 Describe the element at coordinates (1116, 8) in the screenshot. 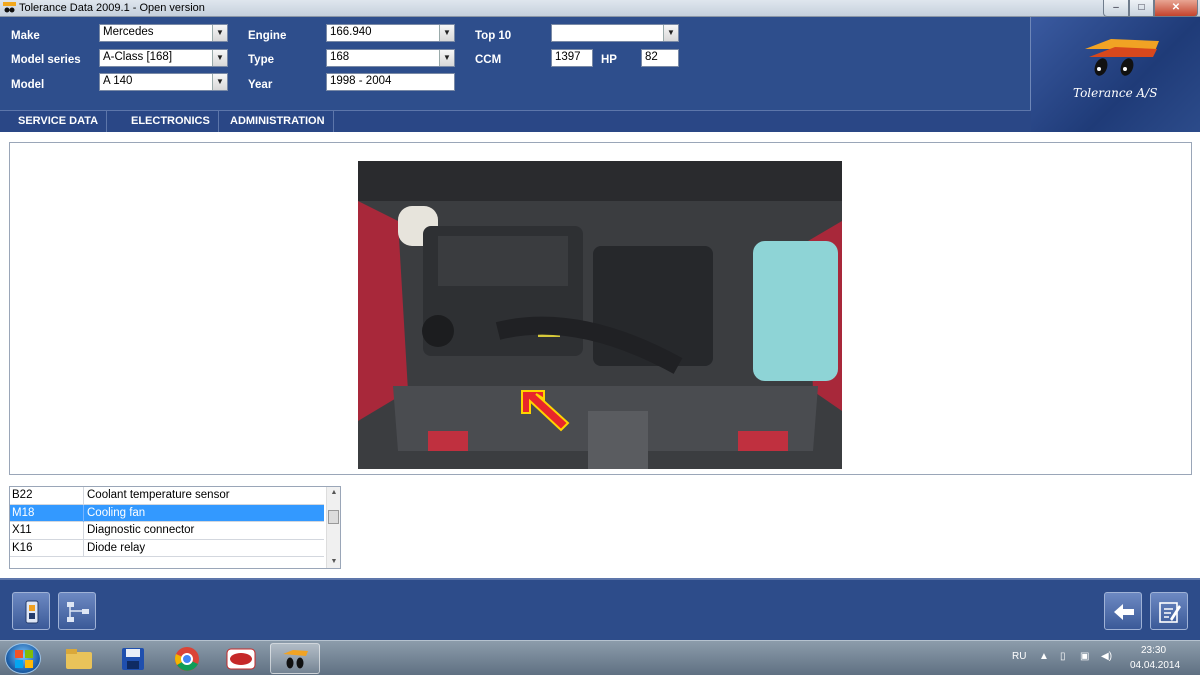

I see `minimize-button: –` at that location.